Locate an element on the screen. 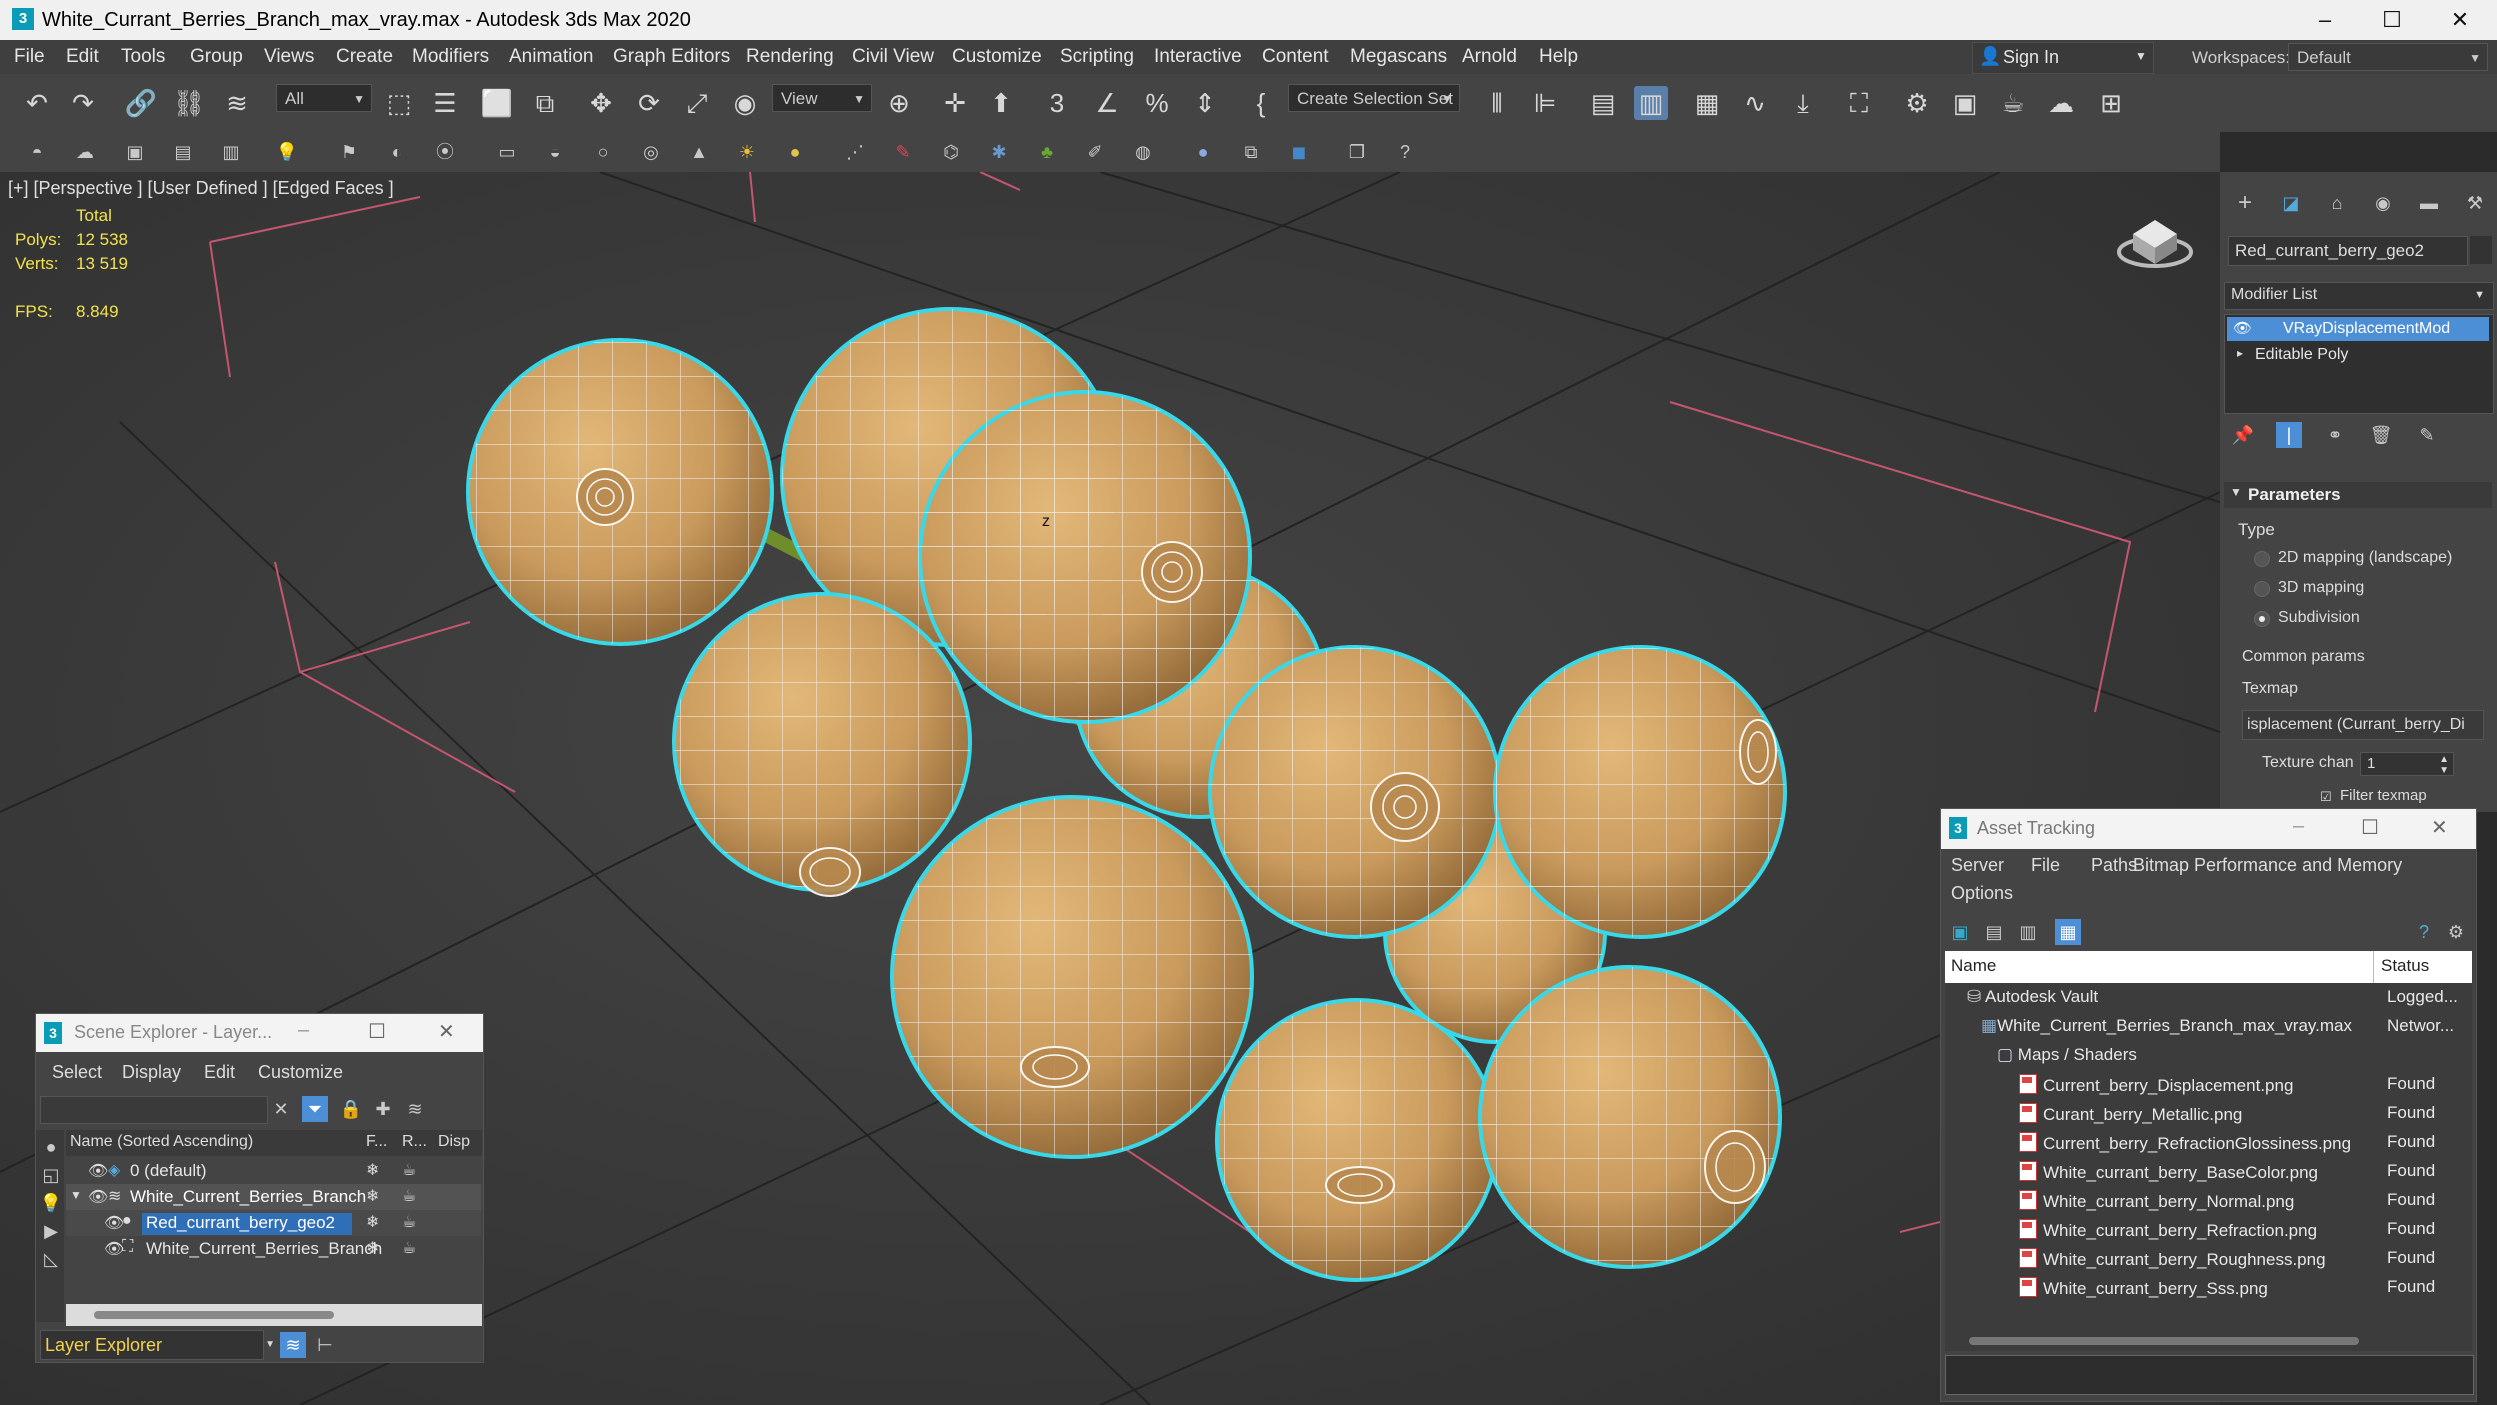 The image size is (2497, 1405). rect-selection-icon: ⬜ is located at coordinates (497, 103).